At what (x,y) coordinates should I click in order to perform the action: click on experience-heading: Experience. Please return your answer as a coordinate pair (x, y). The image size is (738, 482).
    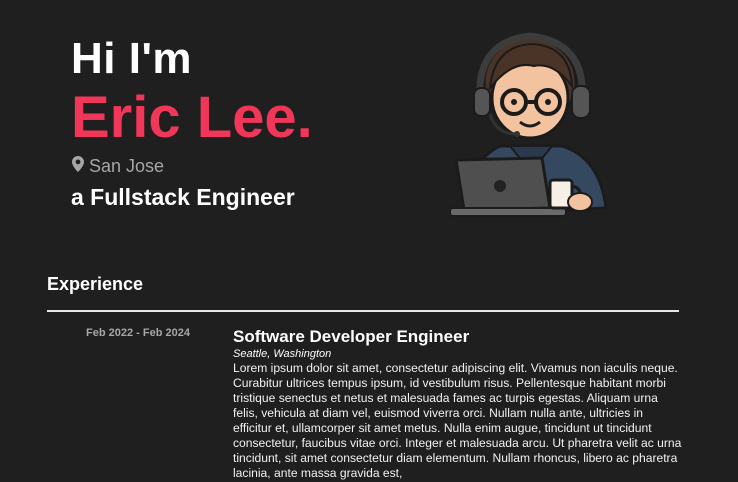
    Looking at the image, I should click on (95, 284).